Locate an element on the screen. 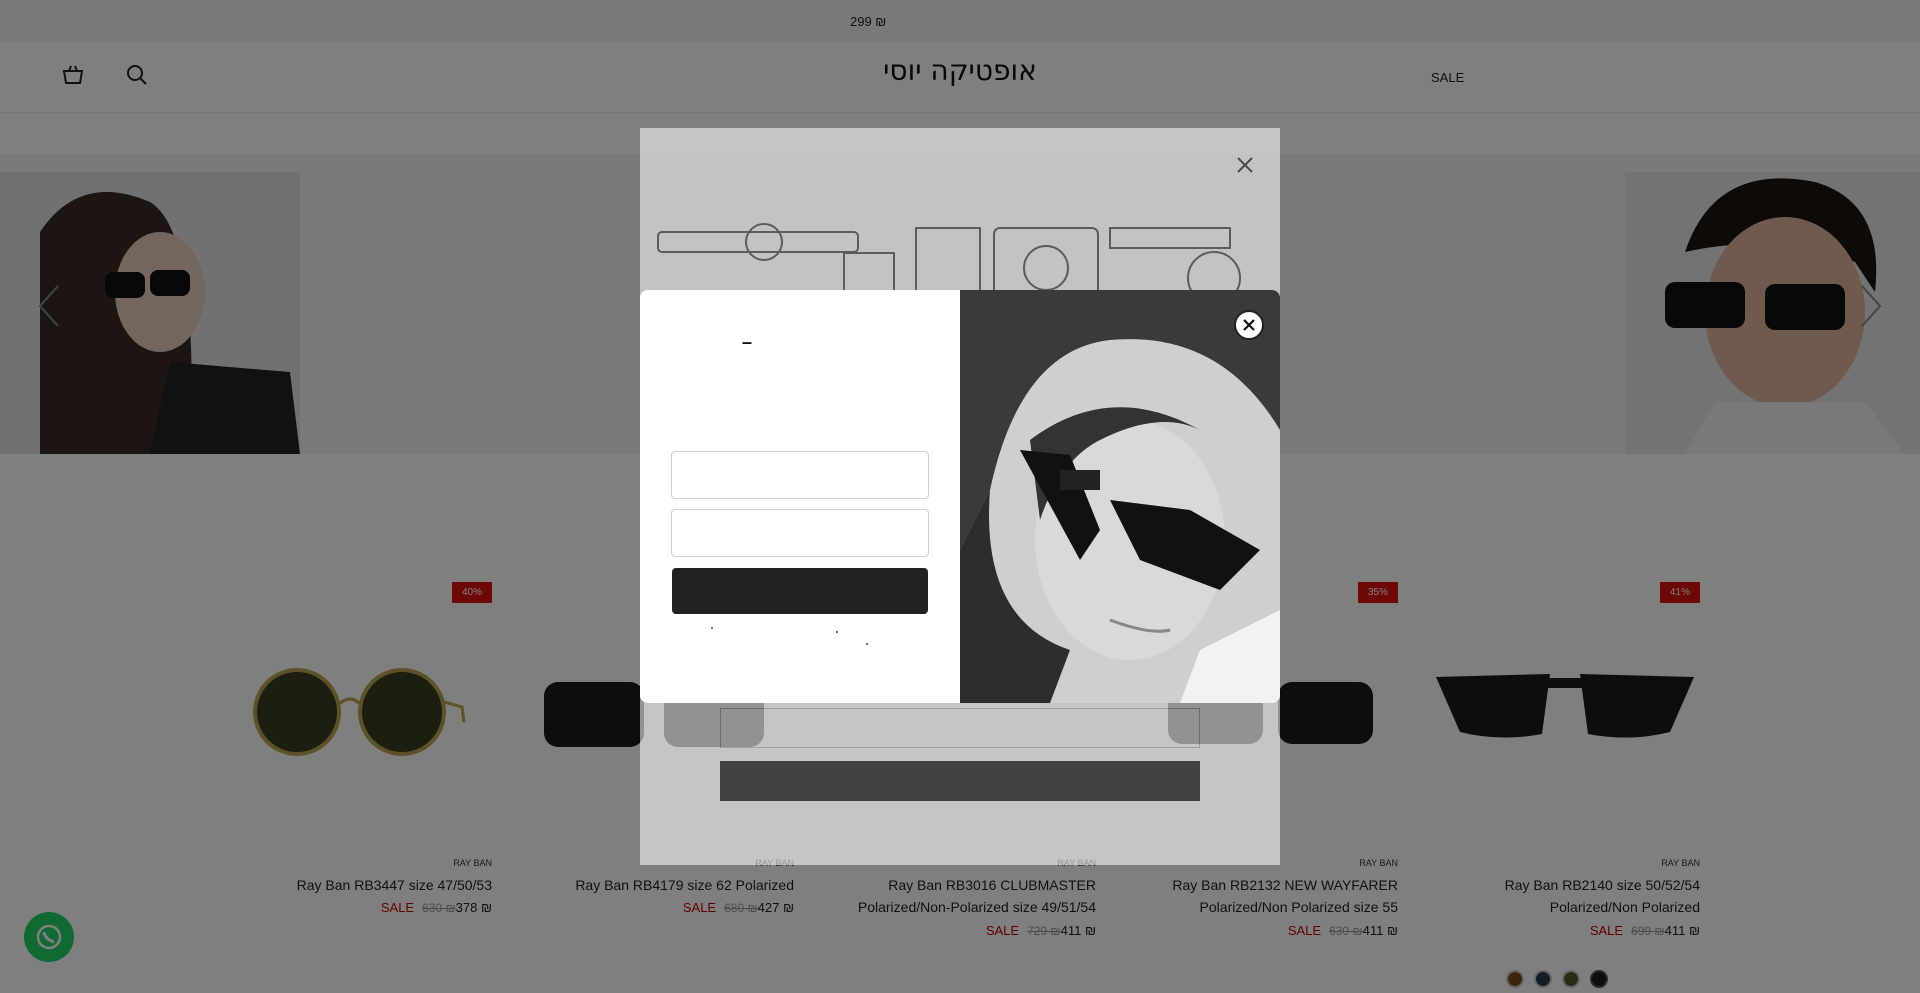  background-modal-input is located at coordinates (960, 728).